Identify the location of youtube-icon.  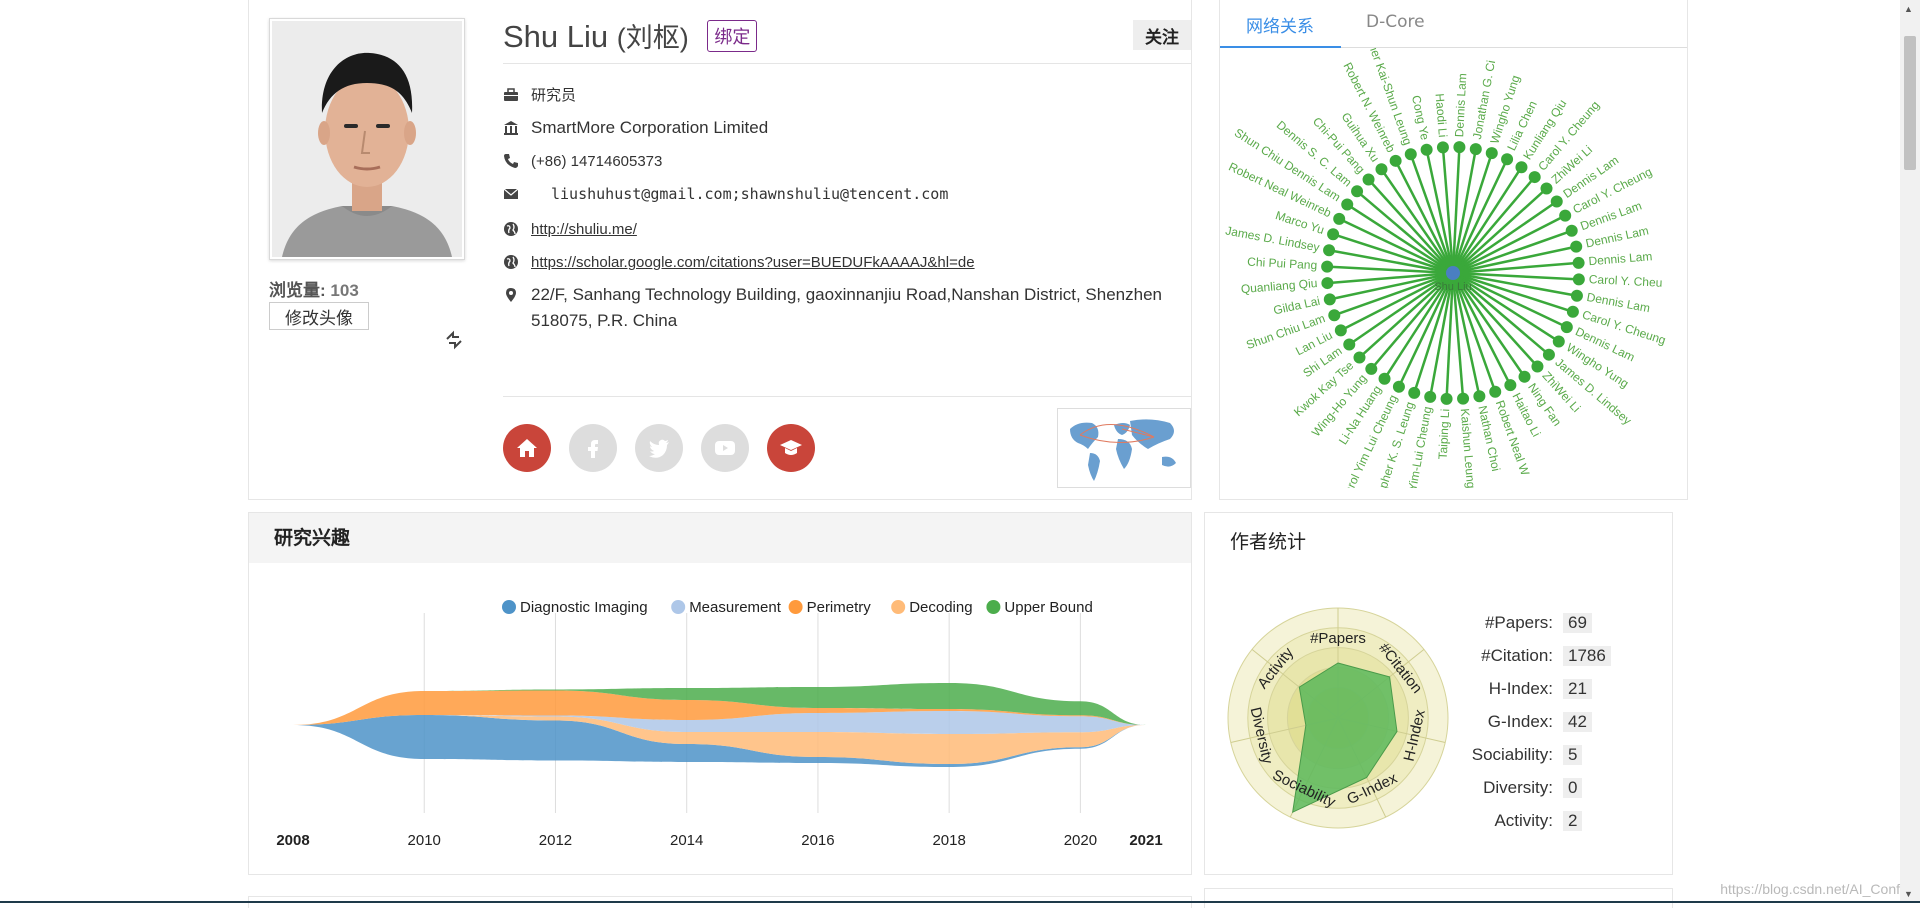
(725, 448).